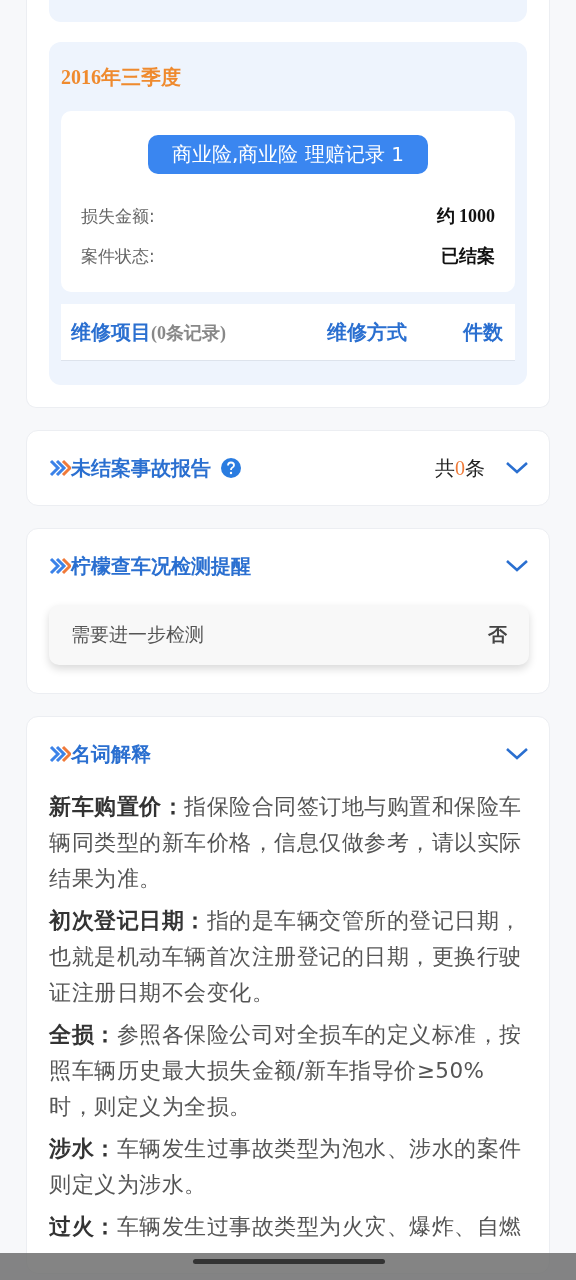  I want to click on field-label: 损失金额:, so click(118, 216).